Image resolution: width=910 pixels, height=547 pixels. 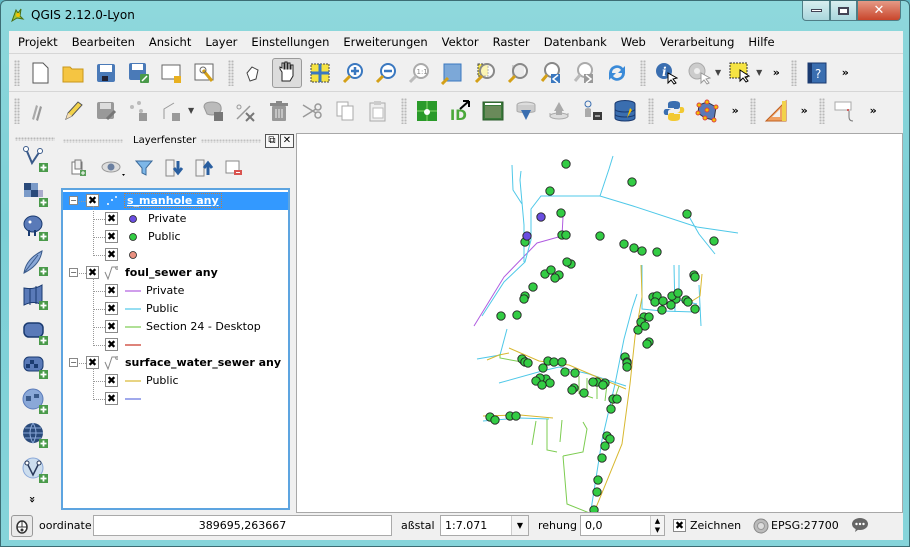 What do you see at coordinates (699, 73) in the screenshot?
I see `run-action-button` at bounding box center [699, 73].